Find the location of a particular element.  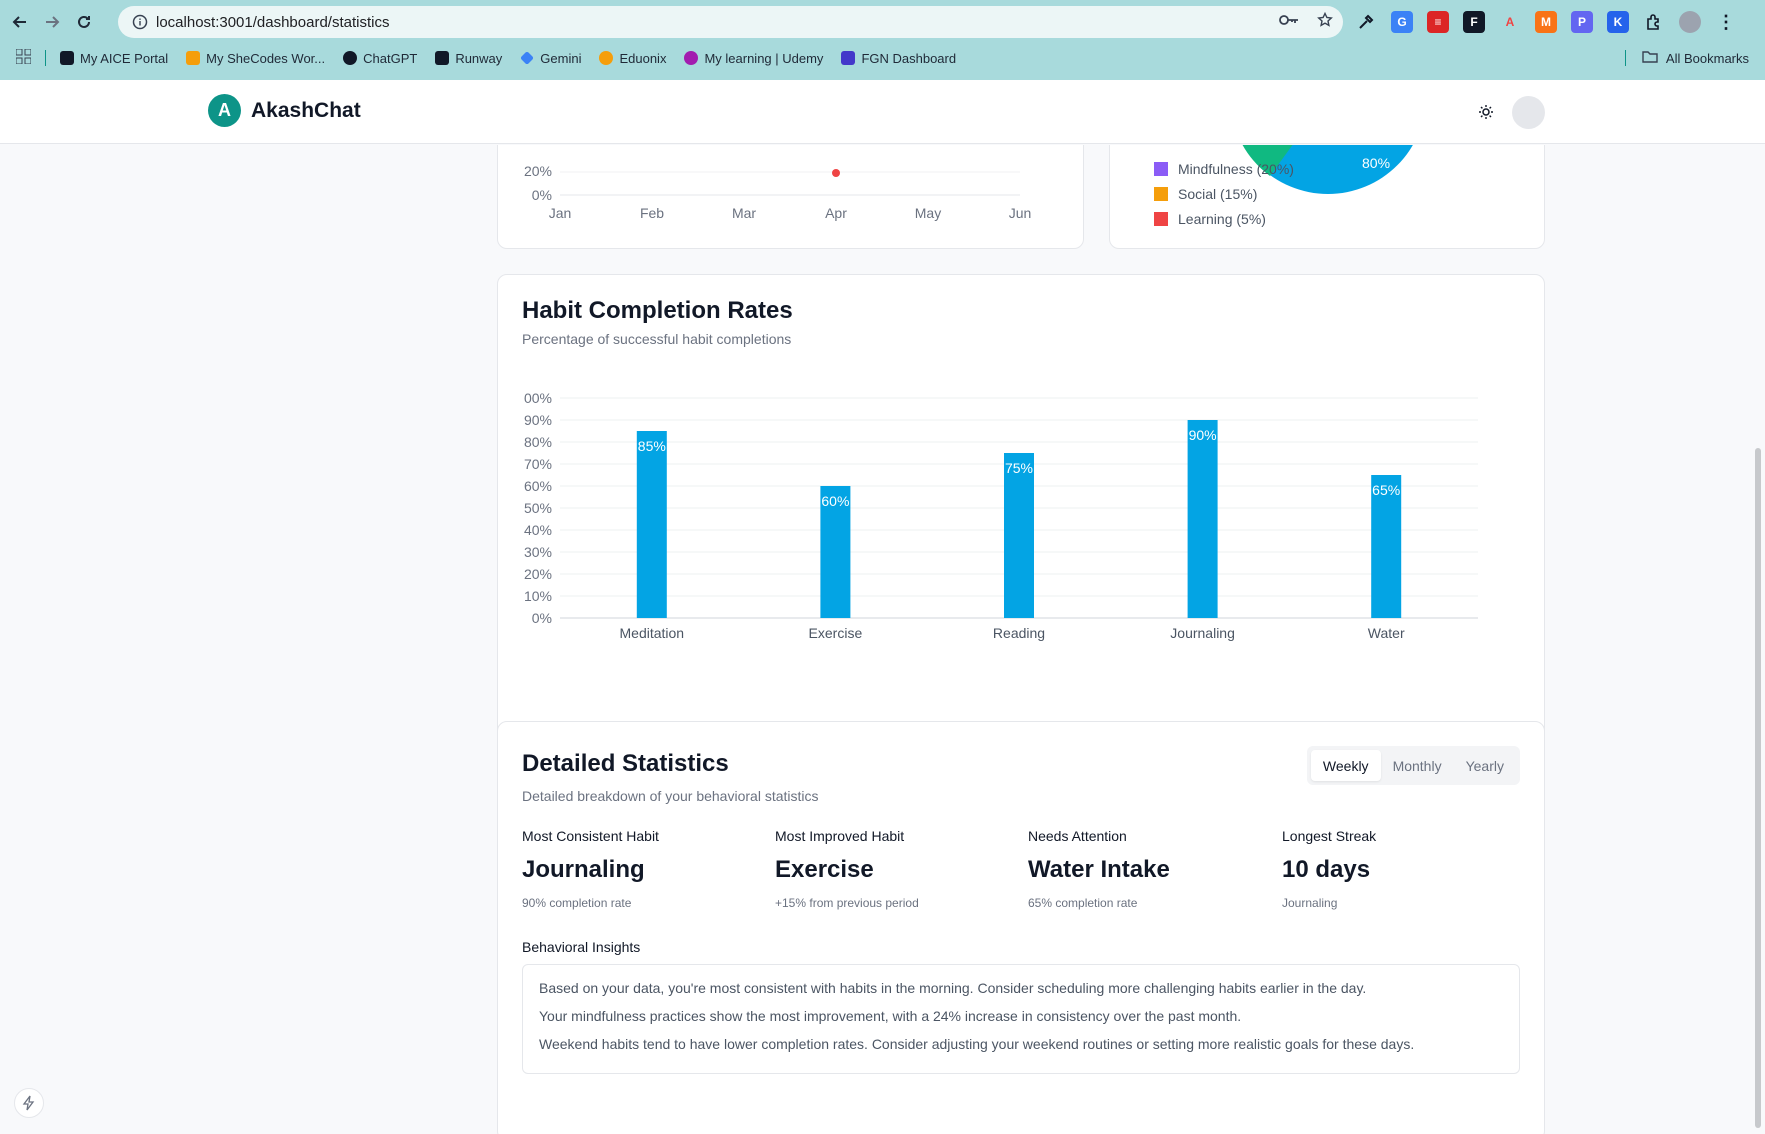

bar-meditation is located at coordinates (651, 524).